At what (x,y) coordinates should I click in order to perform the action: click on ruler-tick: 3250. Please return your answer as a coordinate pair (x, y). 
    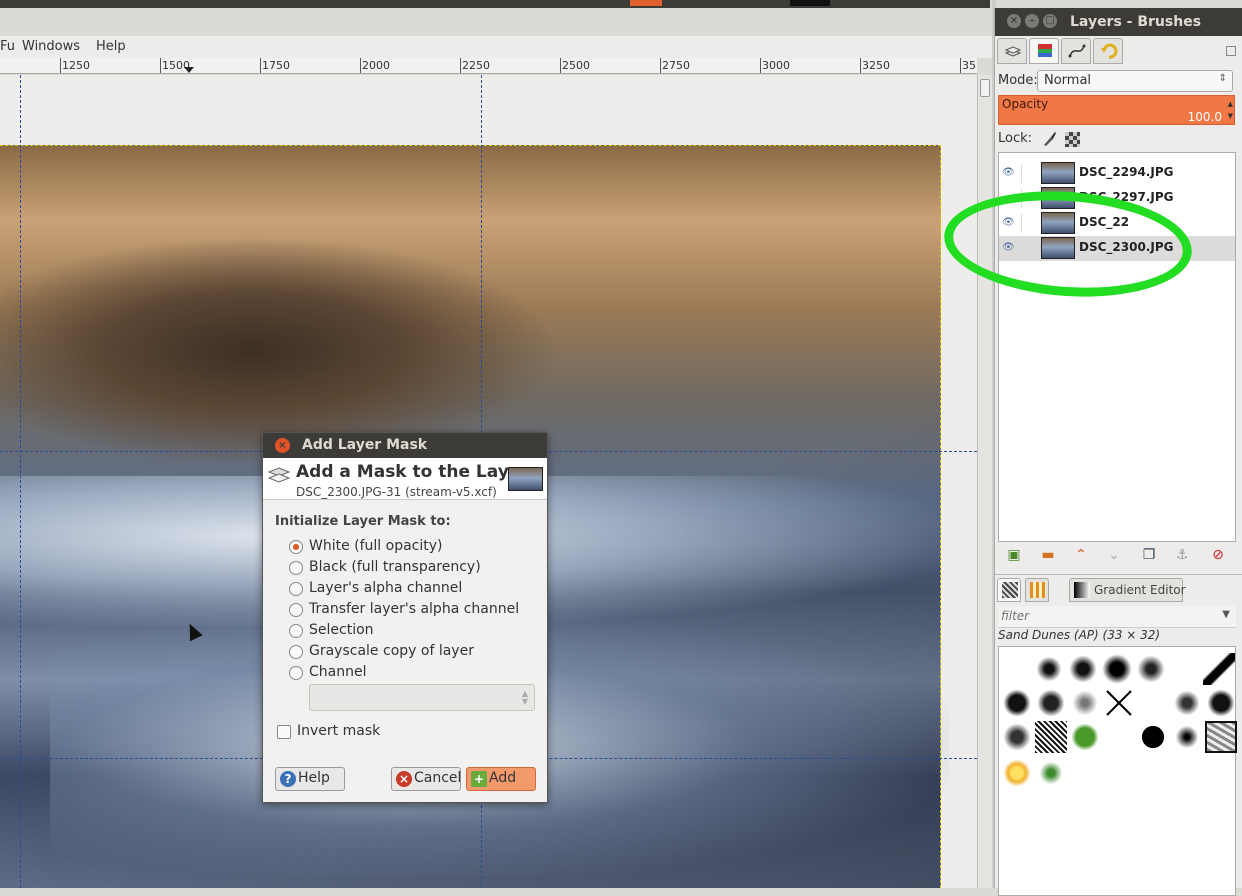
    Looking at the image, I should click on (876, 65).